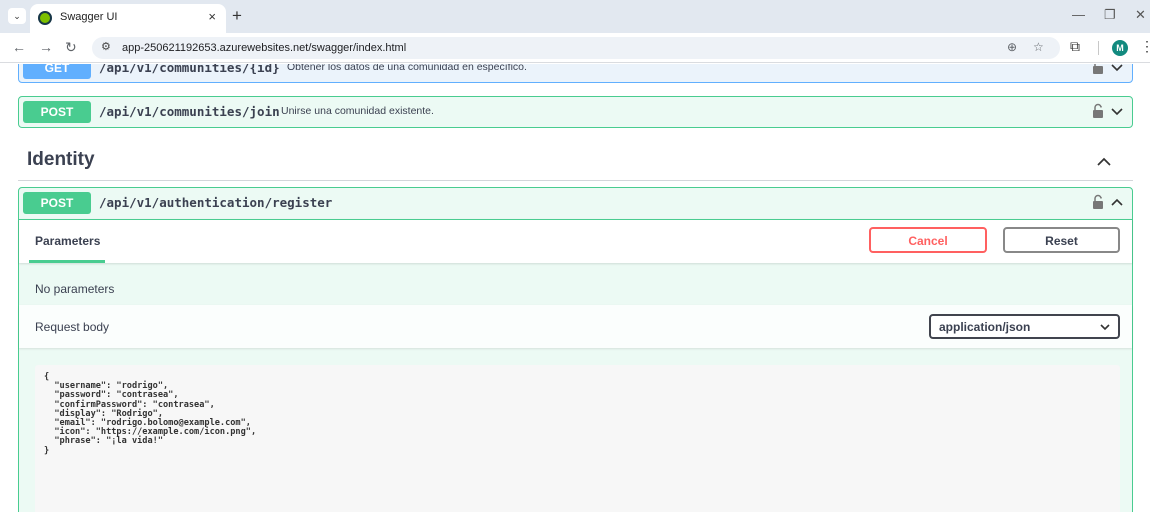  Describe the element at coordinates (1075, 46) in the screenshot. I see `extensions-icon: ⧉` at that location.